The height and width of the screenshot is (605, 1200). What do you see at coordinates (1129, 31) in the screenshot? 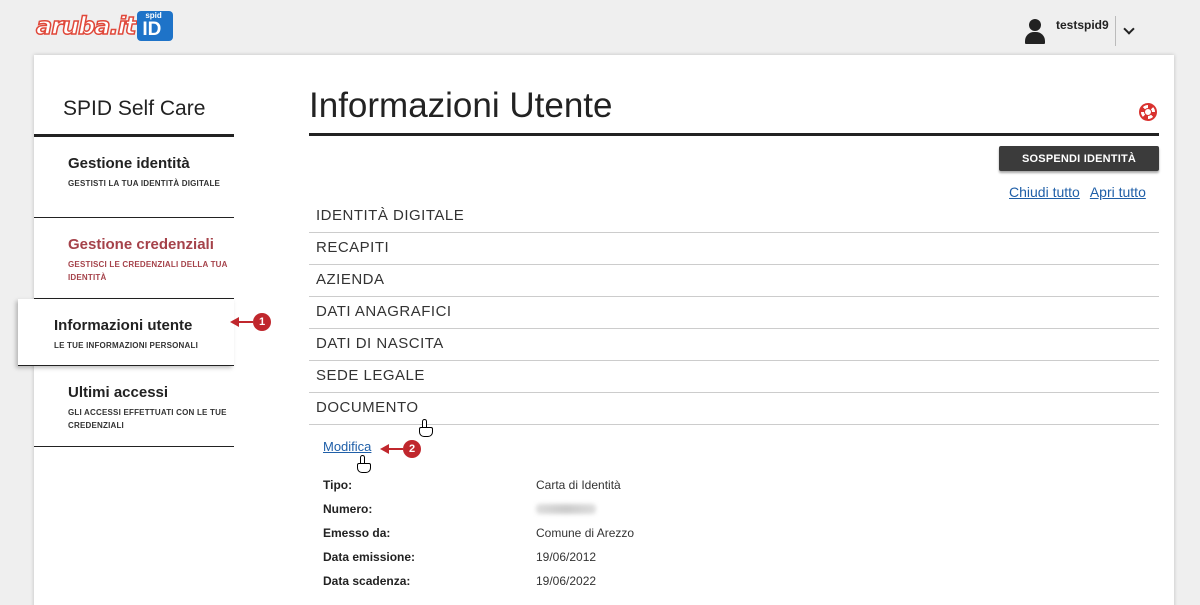
I see `chevron-down-icon` at bounding box center [1129, 31].